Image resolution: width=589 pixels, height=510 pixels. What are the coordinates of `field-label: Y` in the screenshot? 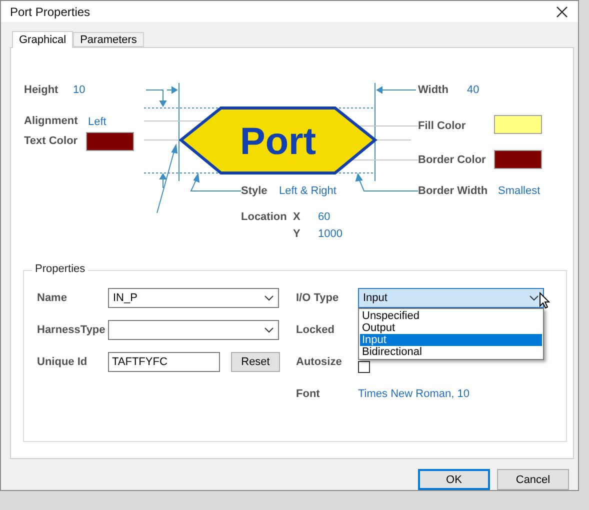 It's located at (296, 234).